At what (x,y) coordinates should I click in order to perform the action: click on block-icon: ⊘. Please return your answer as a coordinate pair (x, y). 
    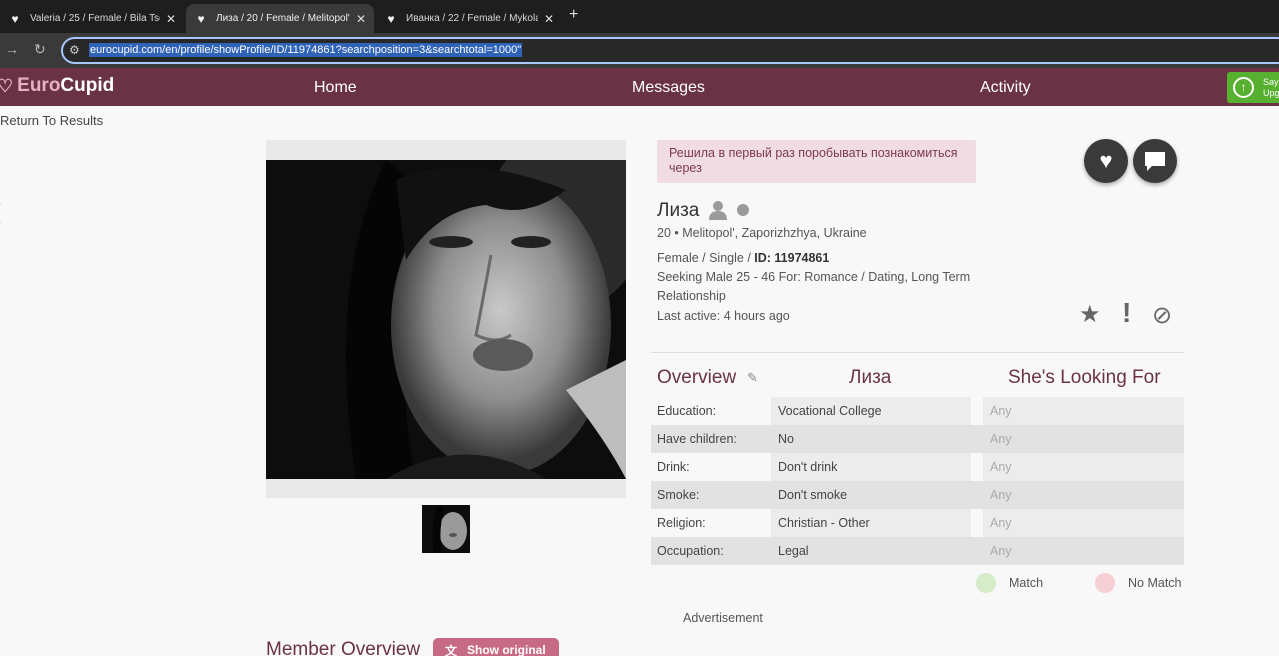
    Looking at the image, I should click on (1162, 315).